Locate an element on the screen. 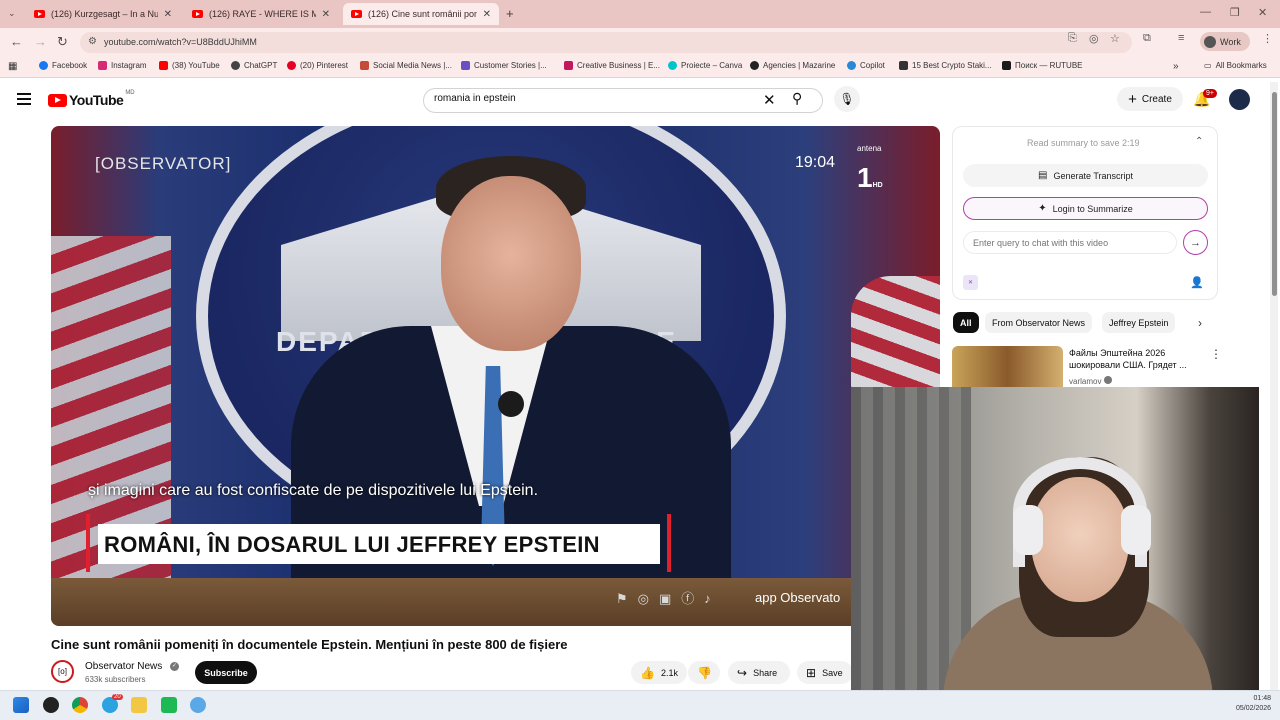  omnibox: ⚙ youtube.com/watch?v=U8BddUJhiMM is located at coordinates (606, 42).